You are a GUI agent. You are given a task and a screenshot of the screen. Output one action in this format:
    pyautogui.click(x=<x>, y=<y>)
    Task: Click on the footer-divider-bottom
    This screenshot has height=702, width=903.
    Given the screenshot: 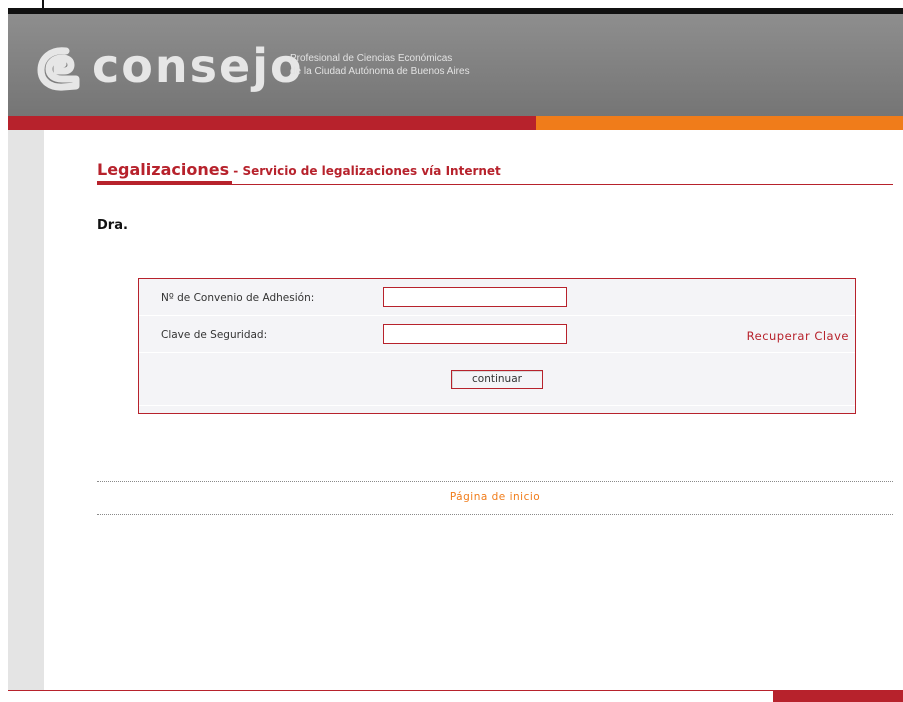 What is the action you would take?
    pyautogui.click(x=495, y=514)
    